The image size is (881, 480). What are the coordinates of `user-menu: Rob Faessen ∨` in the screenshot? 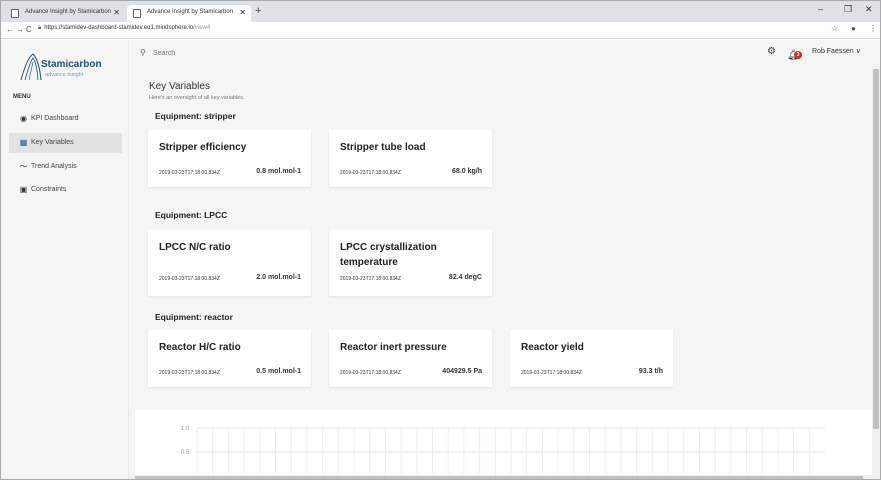 It's located at (836, 51).